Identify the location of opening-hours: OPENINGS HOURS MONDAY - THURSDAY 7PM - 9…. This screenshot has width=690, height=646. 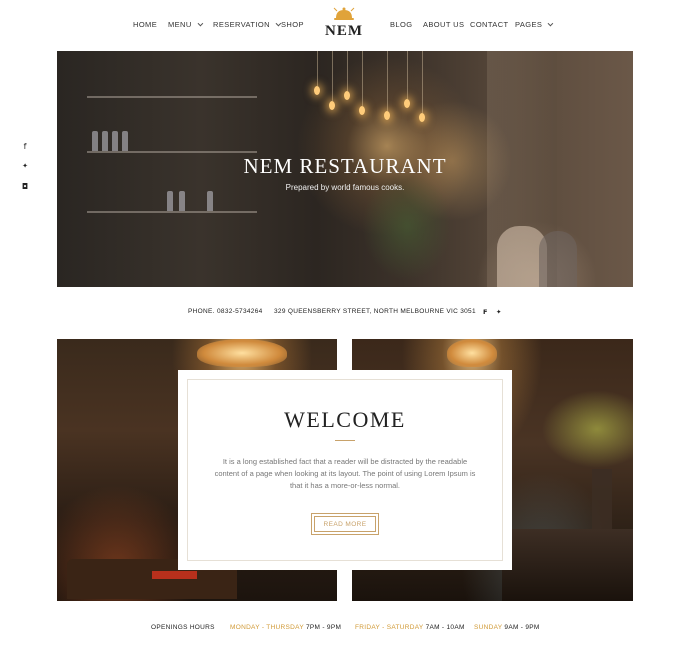
(345, 630).